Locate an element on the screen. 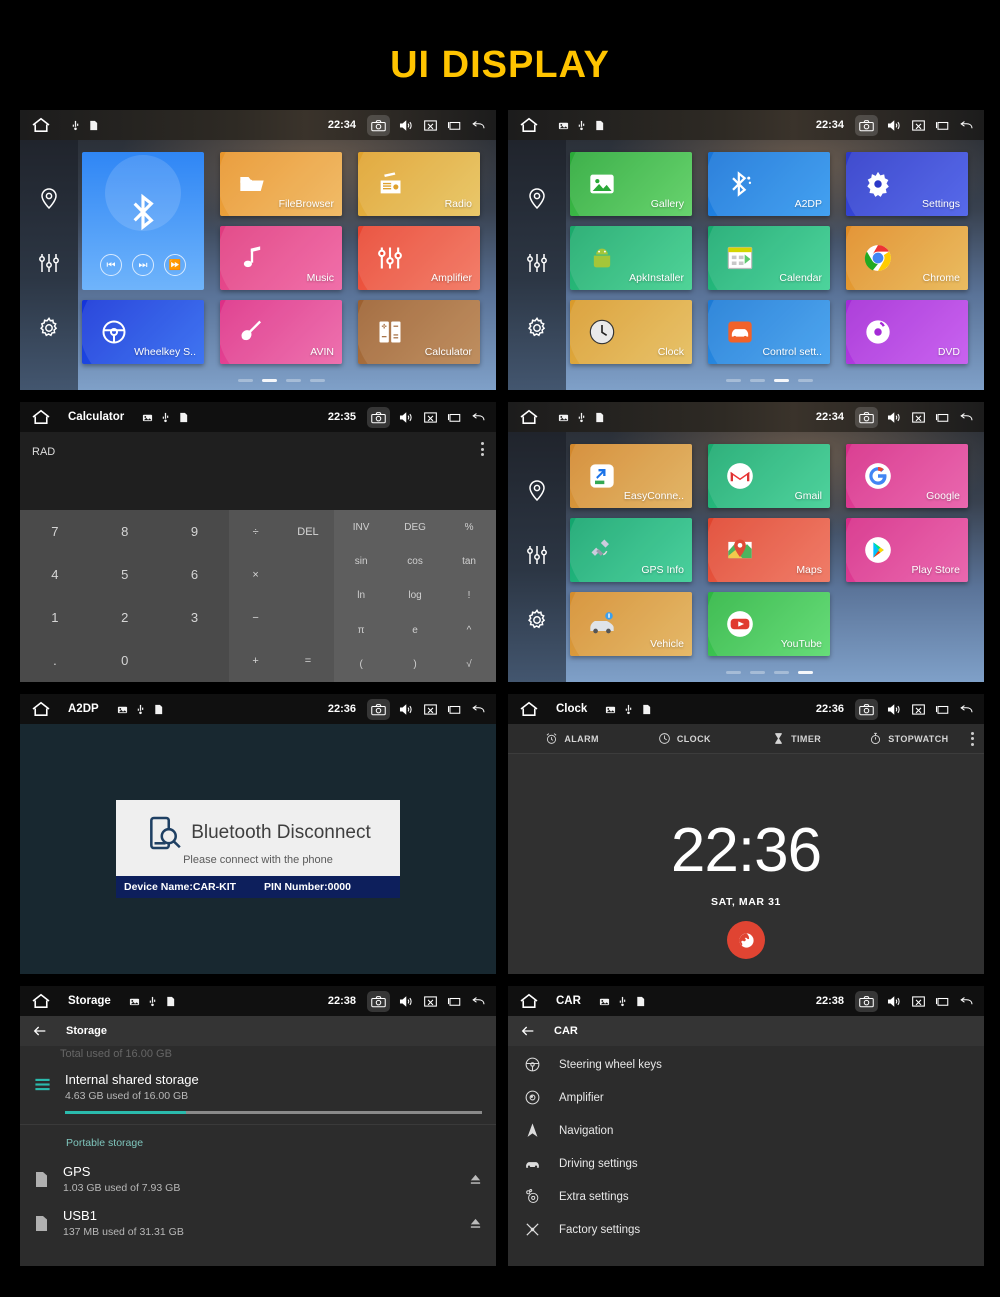  tab-clock: CLOCK is located at coordinates (684, 738).